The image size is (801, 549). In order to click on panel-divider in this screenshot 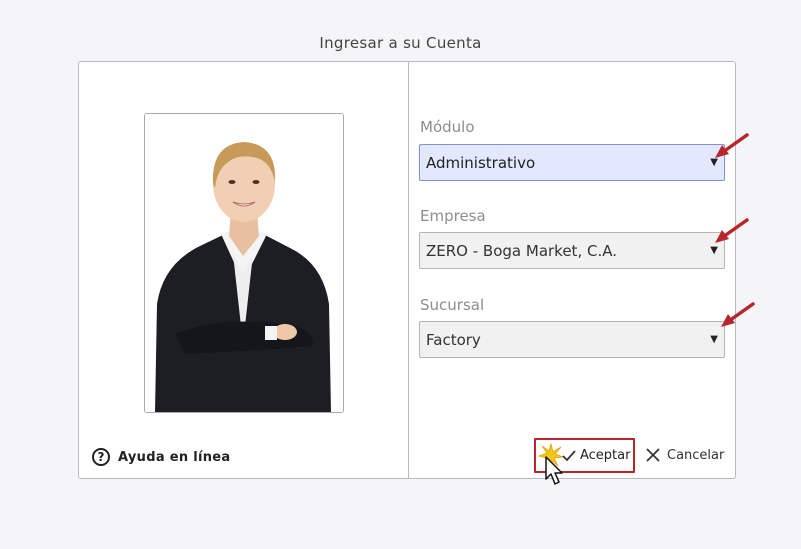, I will do `click(408, 270)`.